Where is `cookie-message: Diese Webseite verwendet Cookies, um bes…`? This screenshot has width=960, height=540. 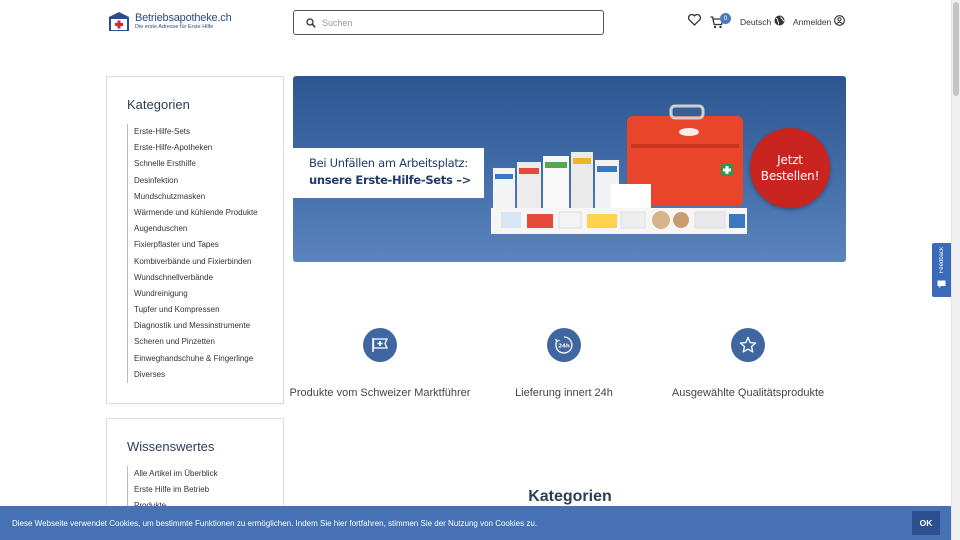 cookie-message: Diese Webseite verwendet Cookies, um bes… is located at coordinates (274, 523).